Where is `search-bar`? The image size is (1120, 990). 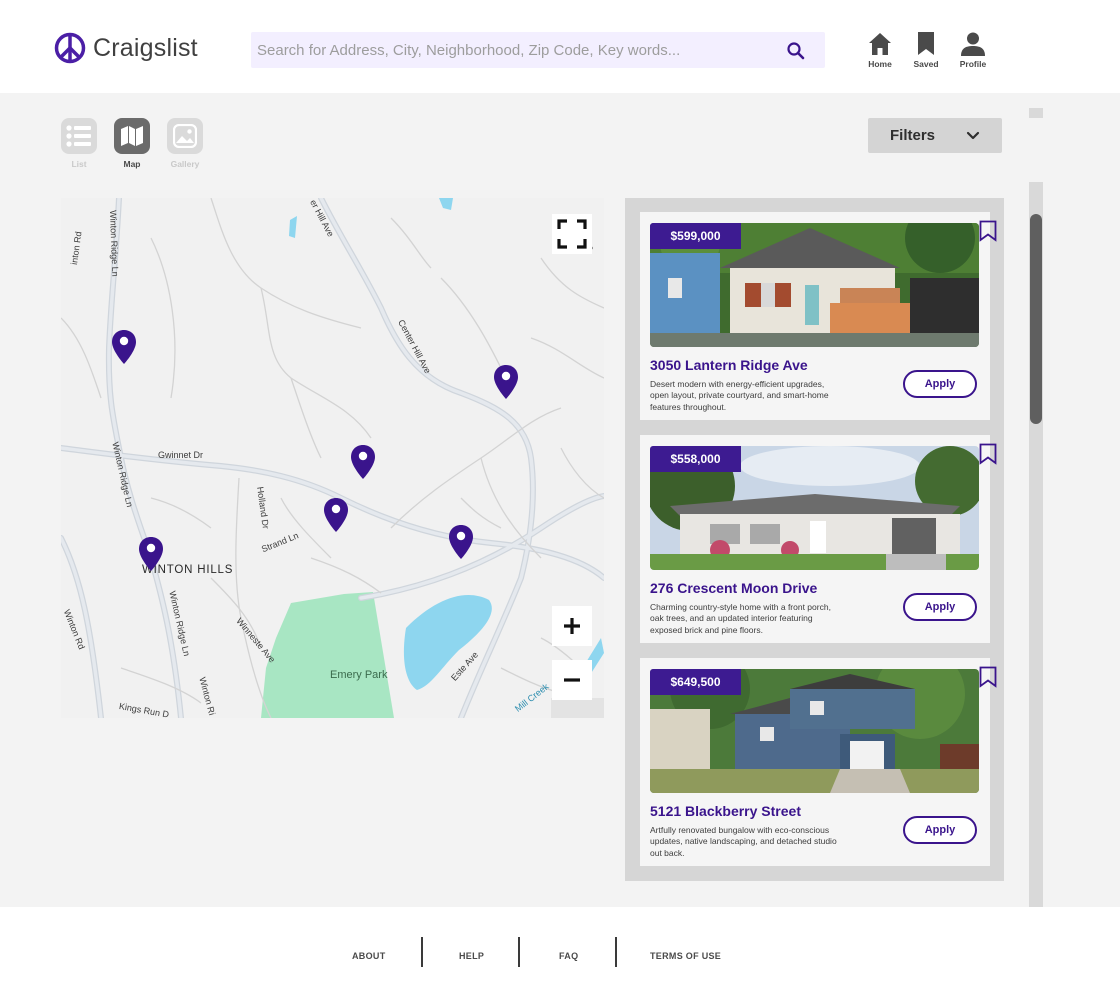
search-bar is located at coordinates (538, 50).